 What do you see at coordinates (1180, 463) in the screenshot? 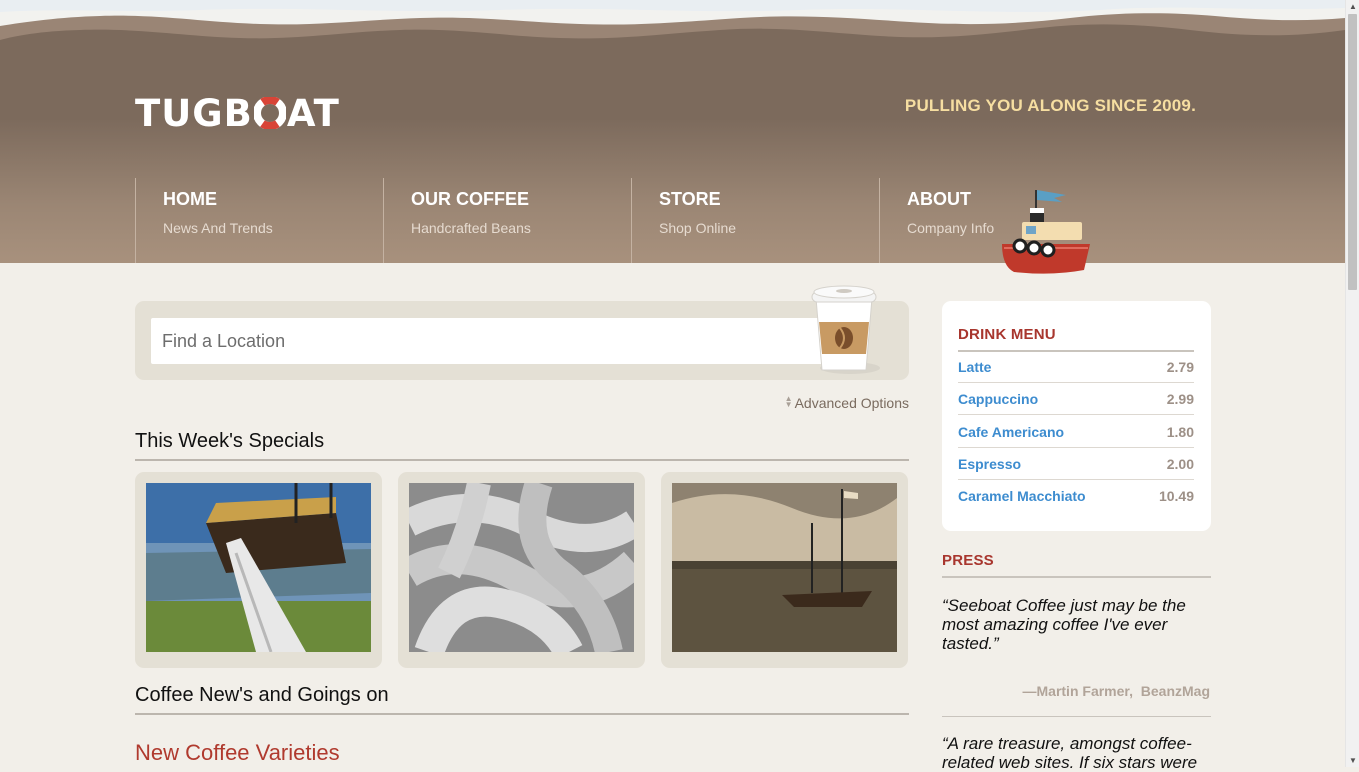
I see `drink-price: 2.00` at bounding box center [1180, 463].